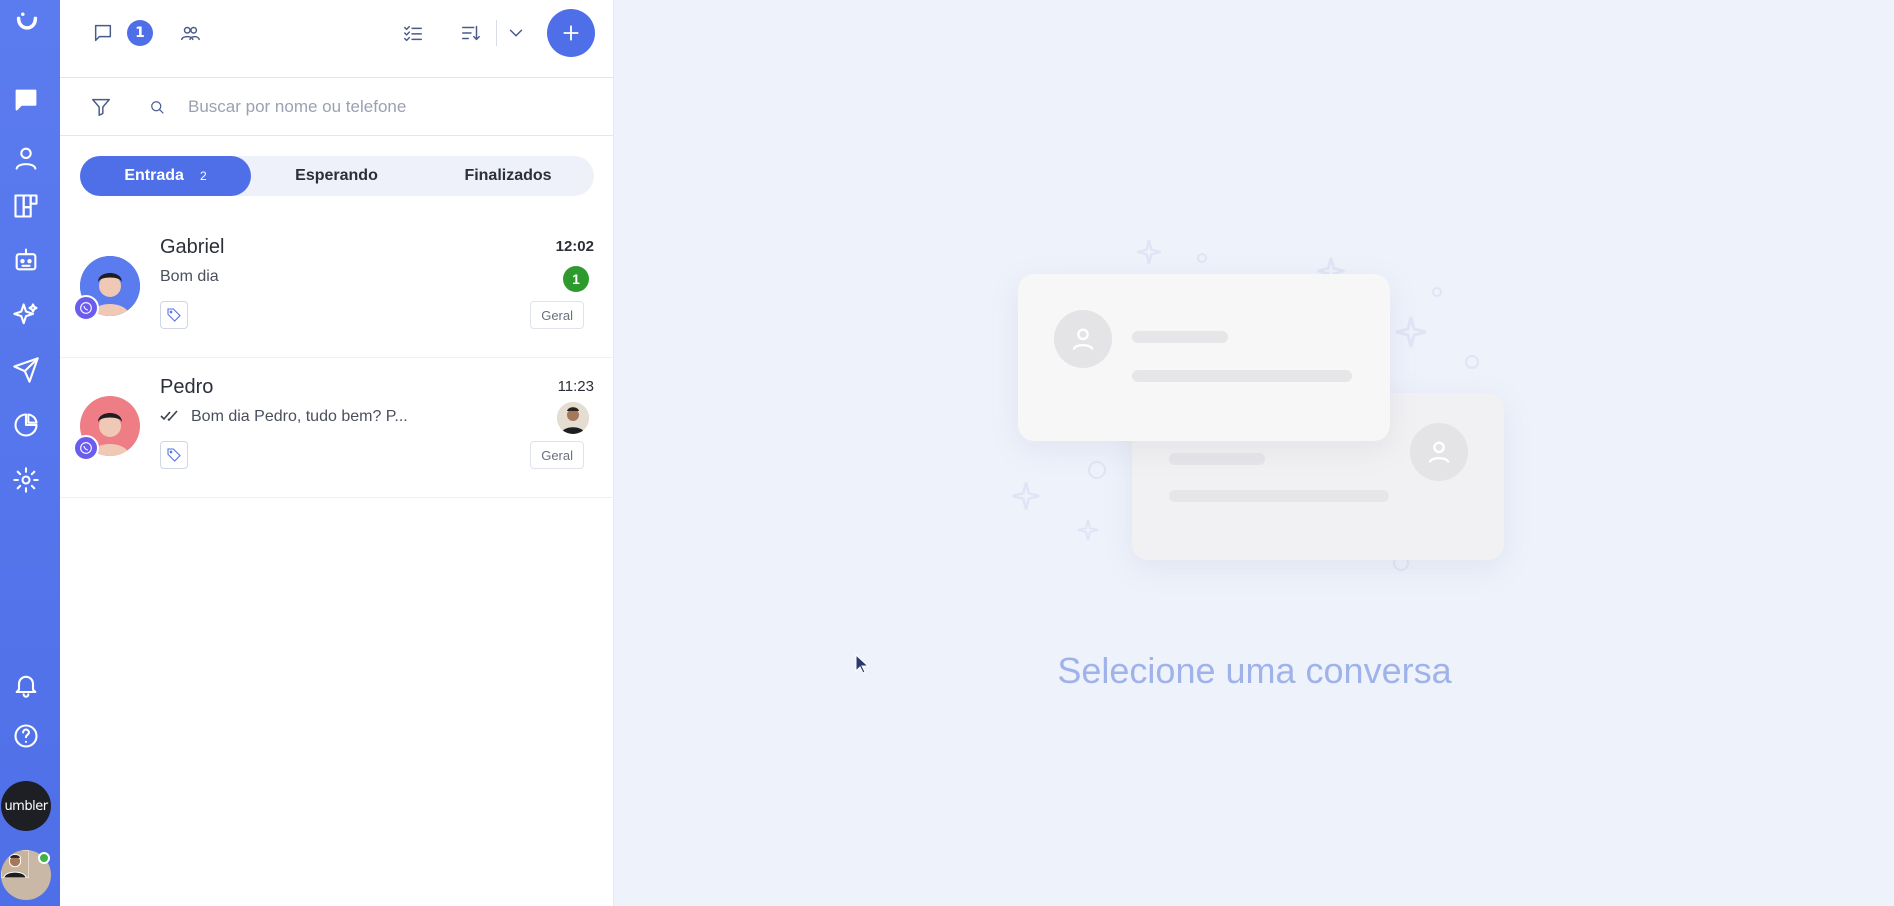  I want to click on sort-icon, so click(471, 33).